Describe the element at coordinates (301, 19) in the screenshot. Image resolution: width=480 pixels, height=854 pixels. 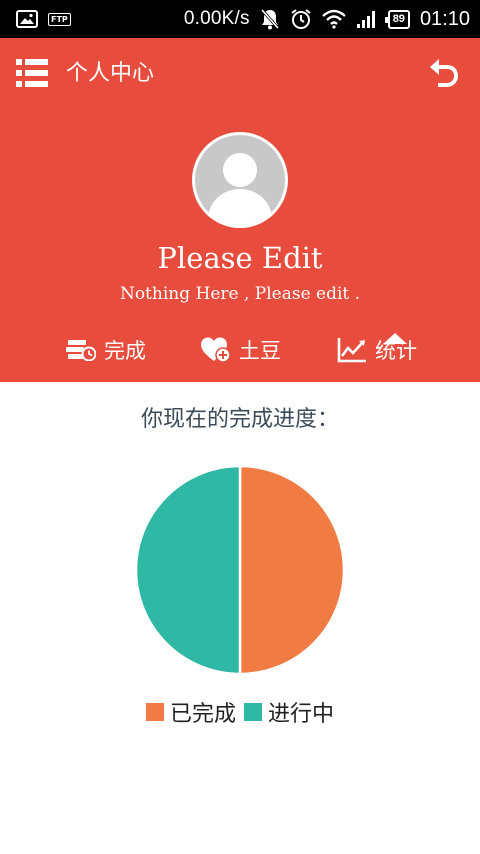
I see `alarm-icon` at that location.